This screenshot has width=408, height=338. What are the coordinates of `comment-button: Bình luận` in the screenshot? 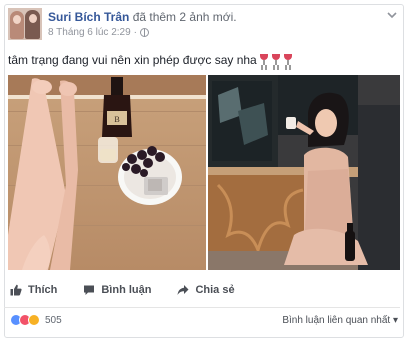 It's located at (117, 290).